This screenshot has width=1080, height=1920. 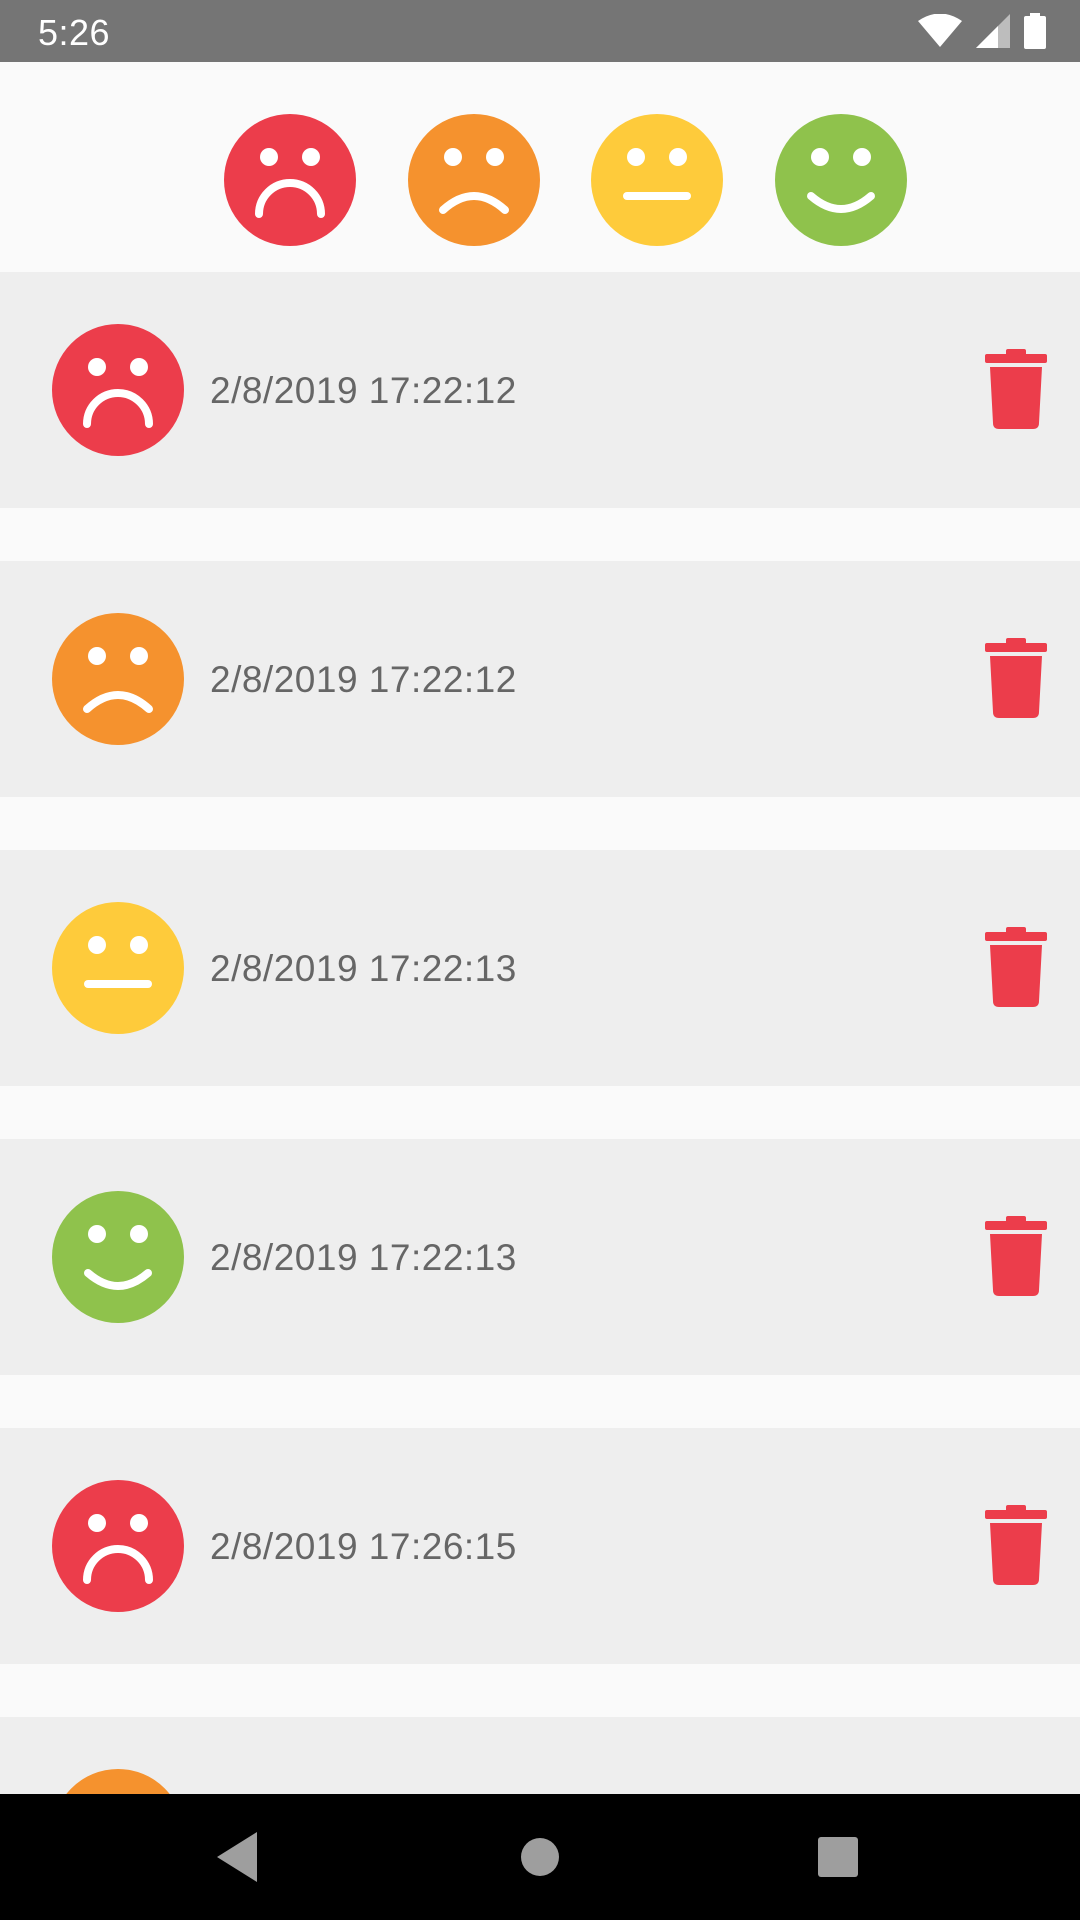 What do you see at coordinates (74, 32) in the screenshot?
I see `status-time: 5:26` at bounding box center [74, 32].